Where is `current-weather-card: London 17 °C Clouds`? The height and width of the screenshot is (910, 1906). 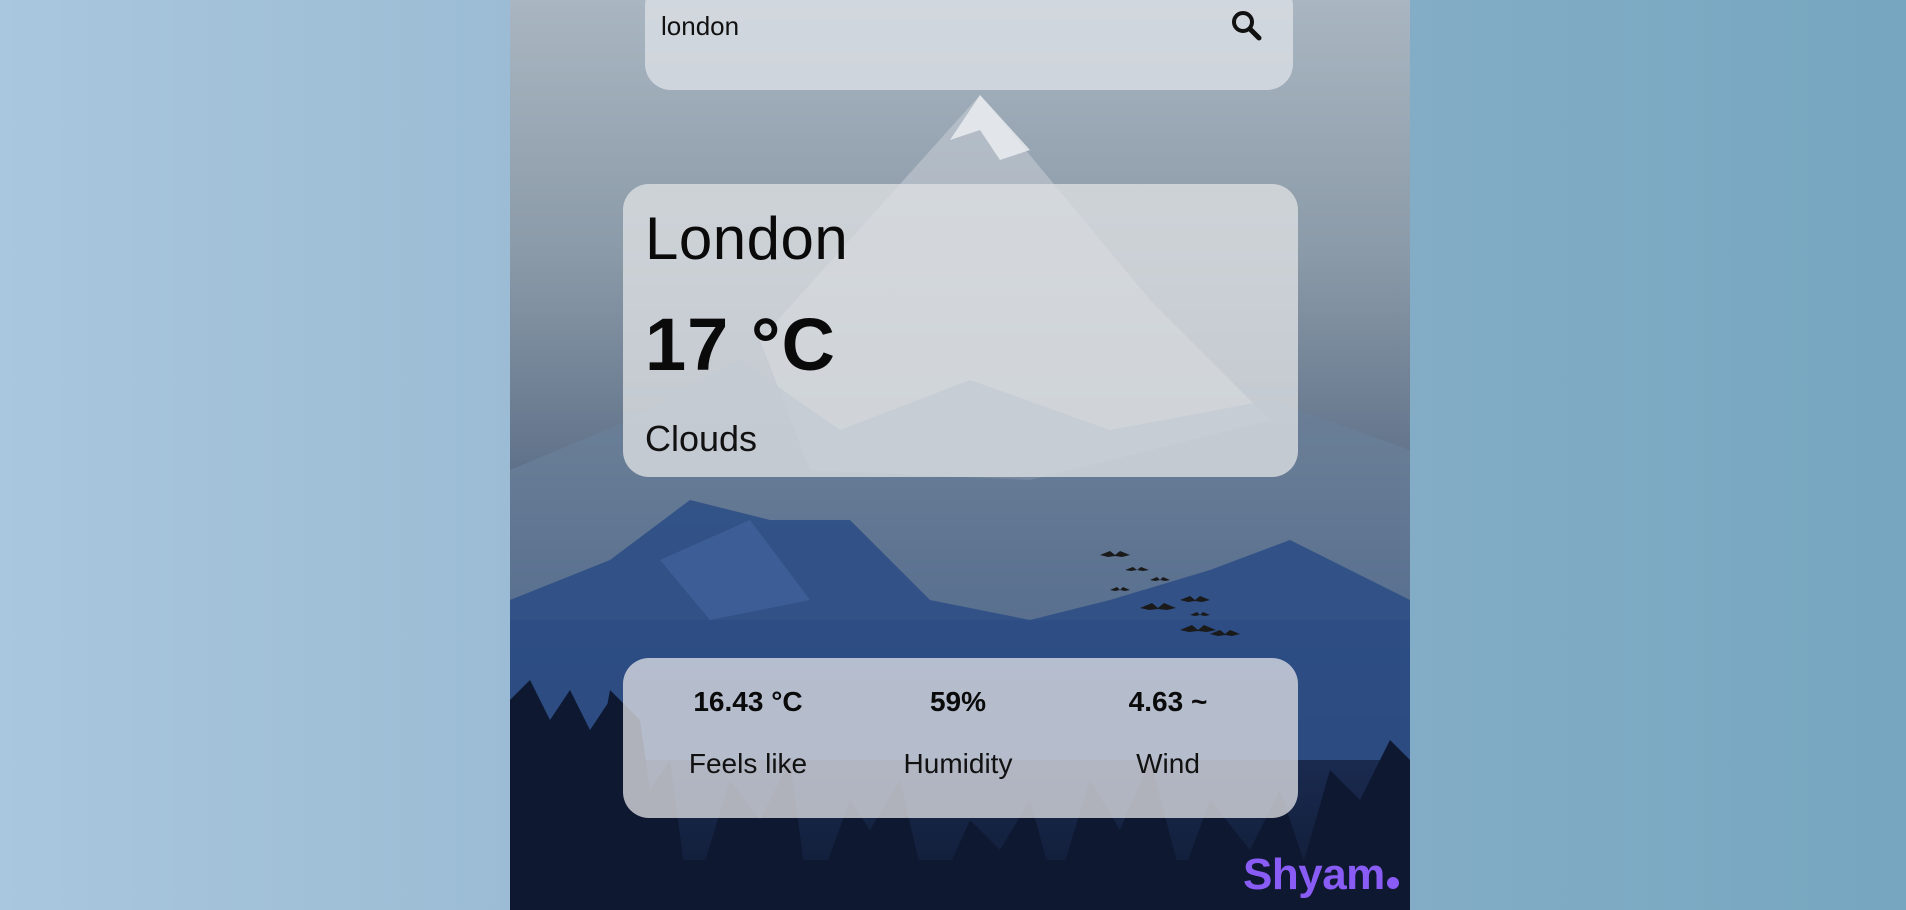
current-weather-card: London 17 °C Clouds is located at coordinates (960, 330).